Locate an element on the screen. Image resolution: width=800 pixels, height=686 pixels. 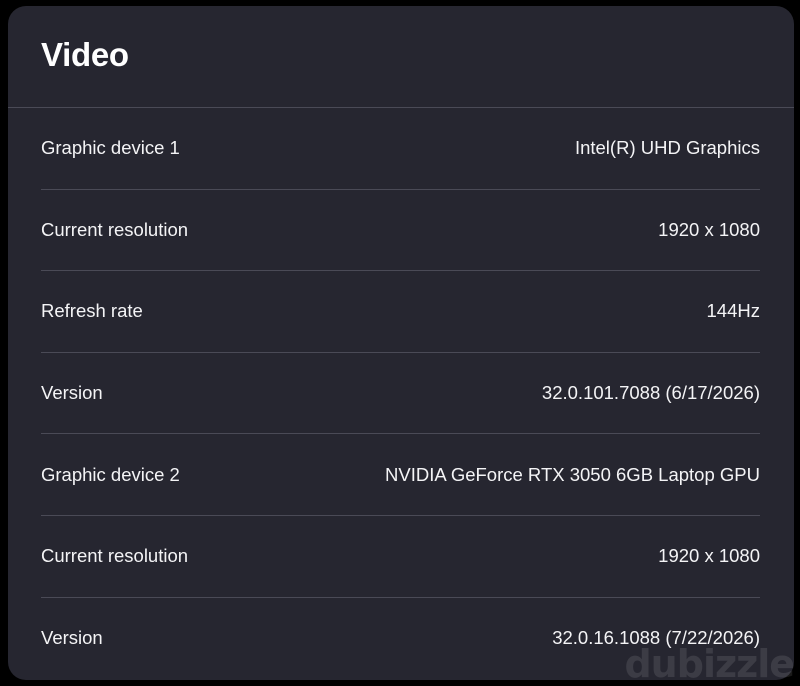
property-label: Graphic device 1 is located at coordinates (110, 148).